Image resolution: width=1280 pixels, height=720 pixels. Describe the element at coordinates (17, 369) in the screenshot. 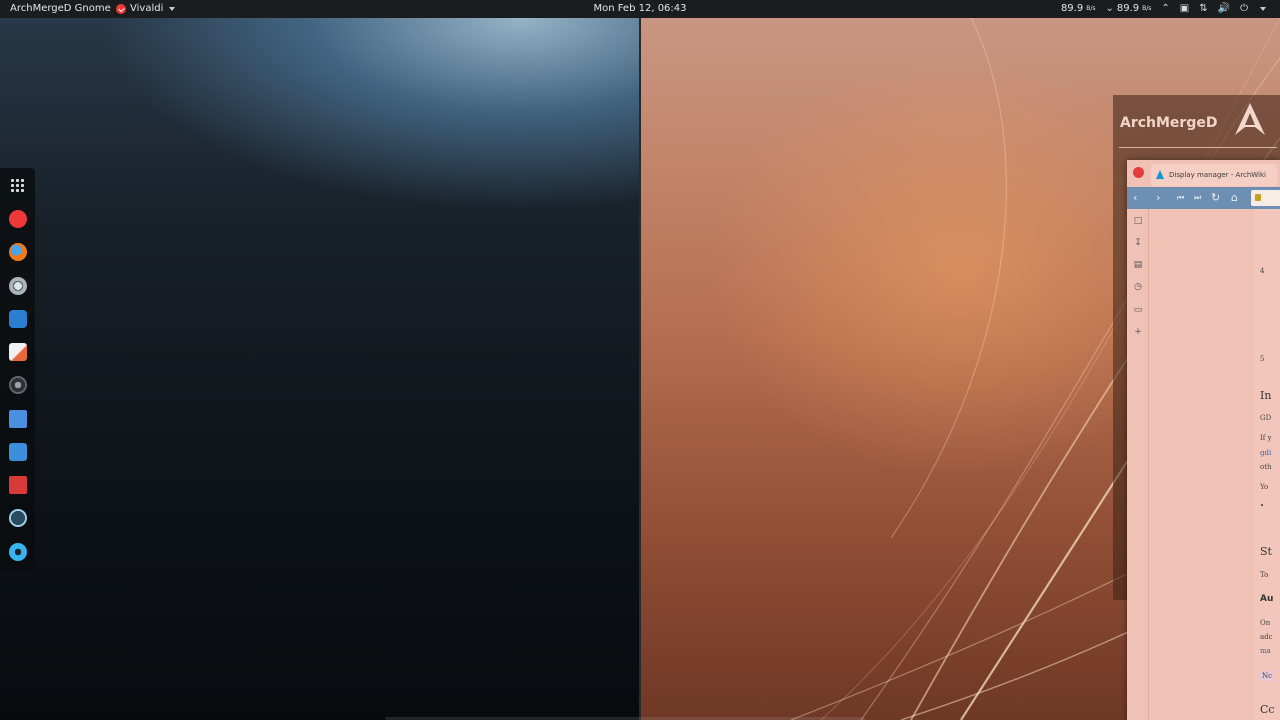

I see `dash` at that location.